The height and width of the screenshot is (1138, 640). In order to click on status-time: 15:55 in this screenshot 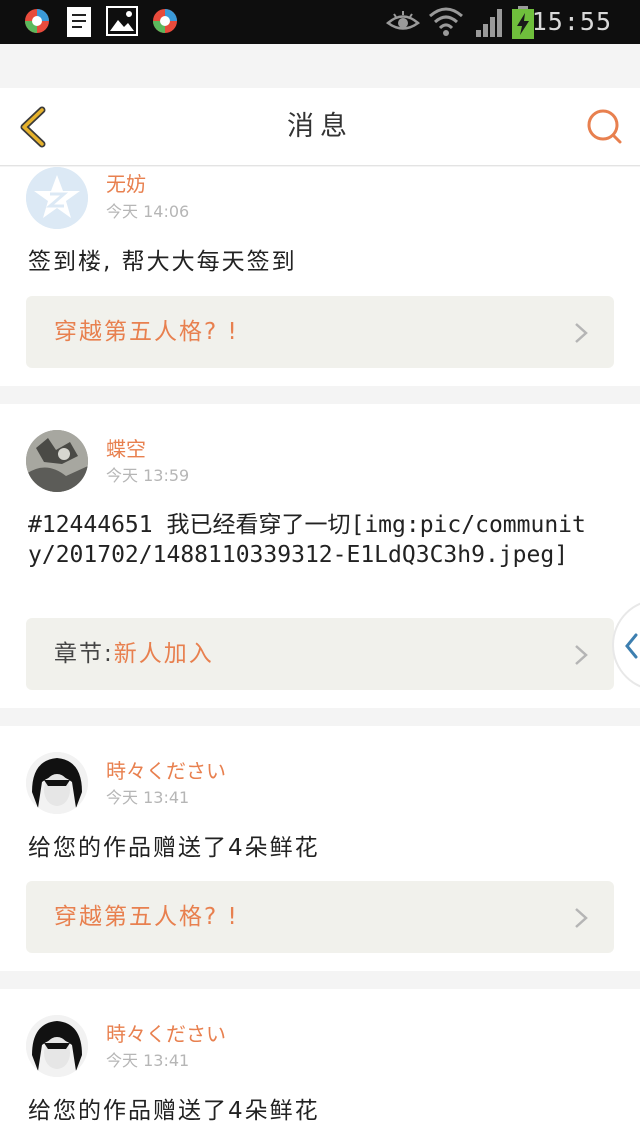, I will do `click(571, 21)`.